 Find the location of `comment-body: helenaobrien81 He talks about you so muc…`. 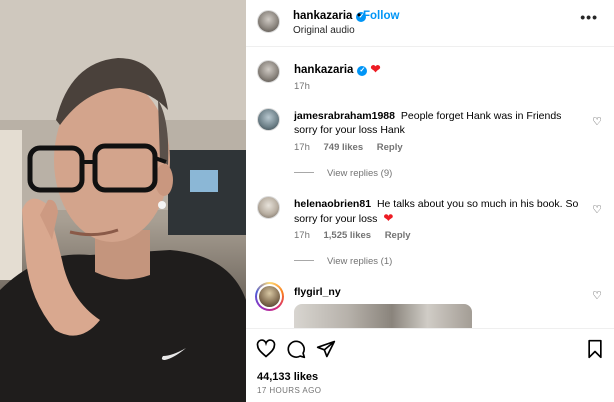

comment-body: helenaobrien81 He talks about you so muc… is located at coordinates (436, 211).